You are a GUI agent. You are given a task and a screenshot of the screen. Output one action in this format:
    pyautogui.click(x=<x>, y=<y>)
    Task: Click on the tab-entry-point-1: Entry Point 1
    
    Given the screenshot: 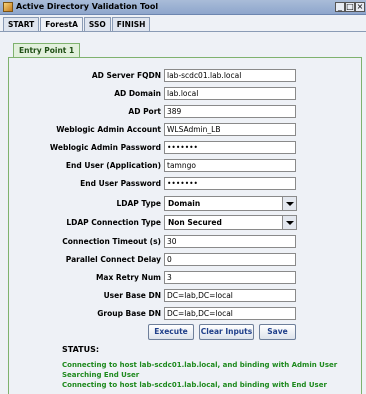 What is the action you would take?
    pyautogui.click(x=47, y=50)
    